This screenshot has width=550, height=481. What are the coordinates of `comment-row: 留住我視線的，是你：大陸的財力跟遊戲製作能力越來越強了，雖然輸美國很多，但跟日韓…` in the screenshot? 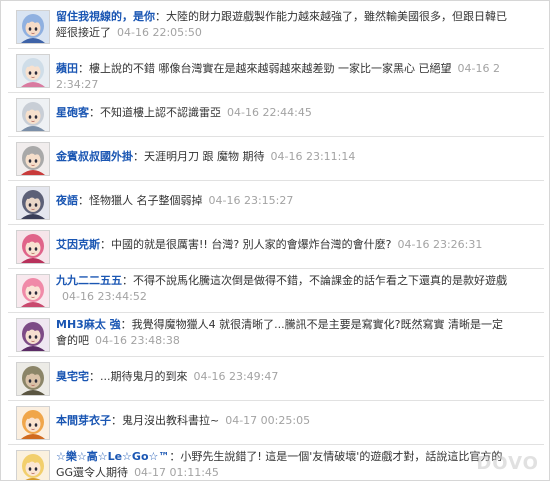 It's located at (276, 27).